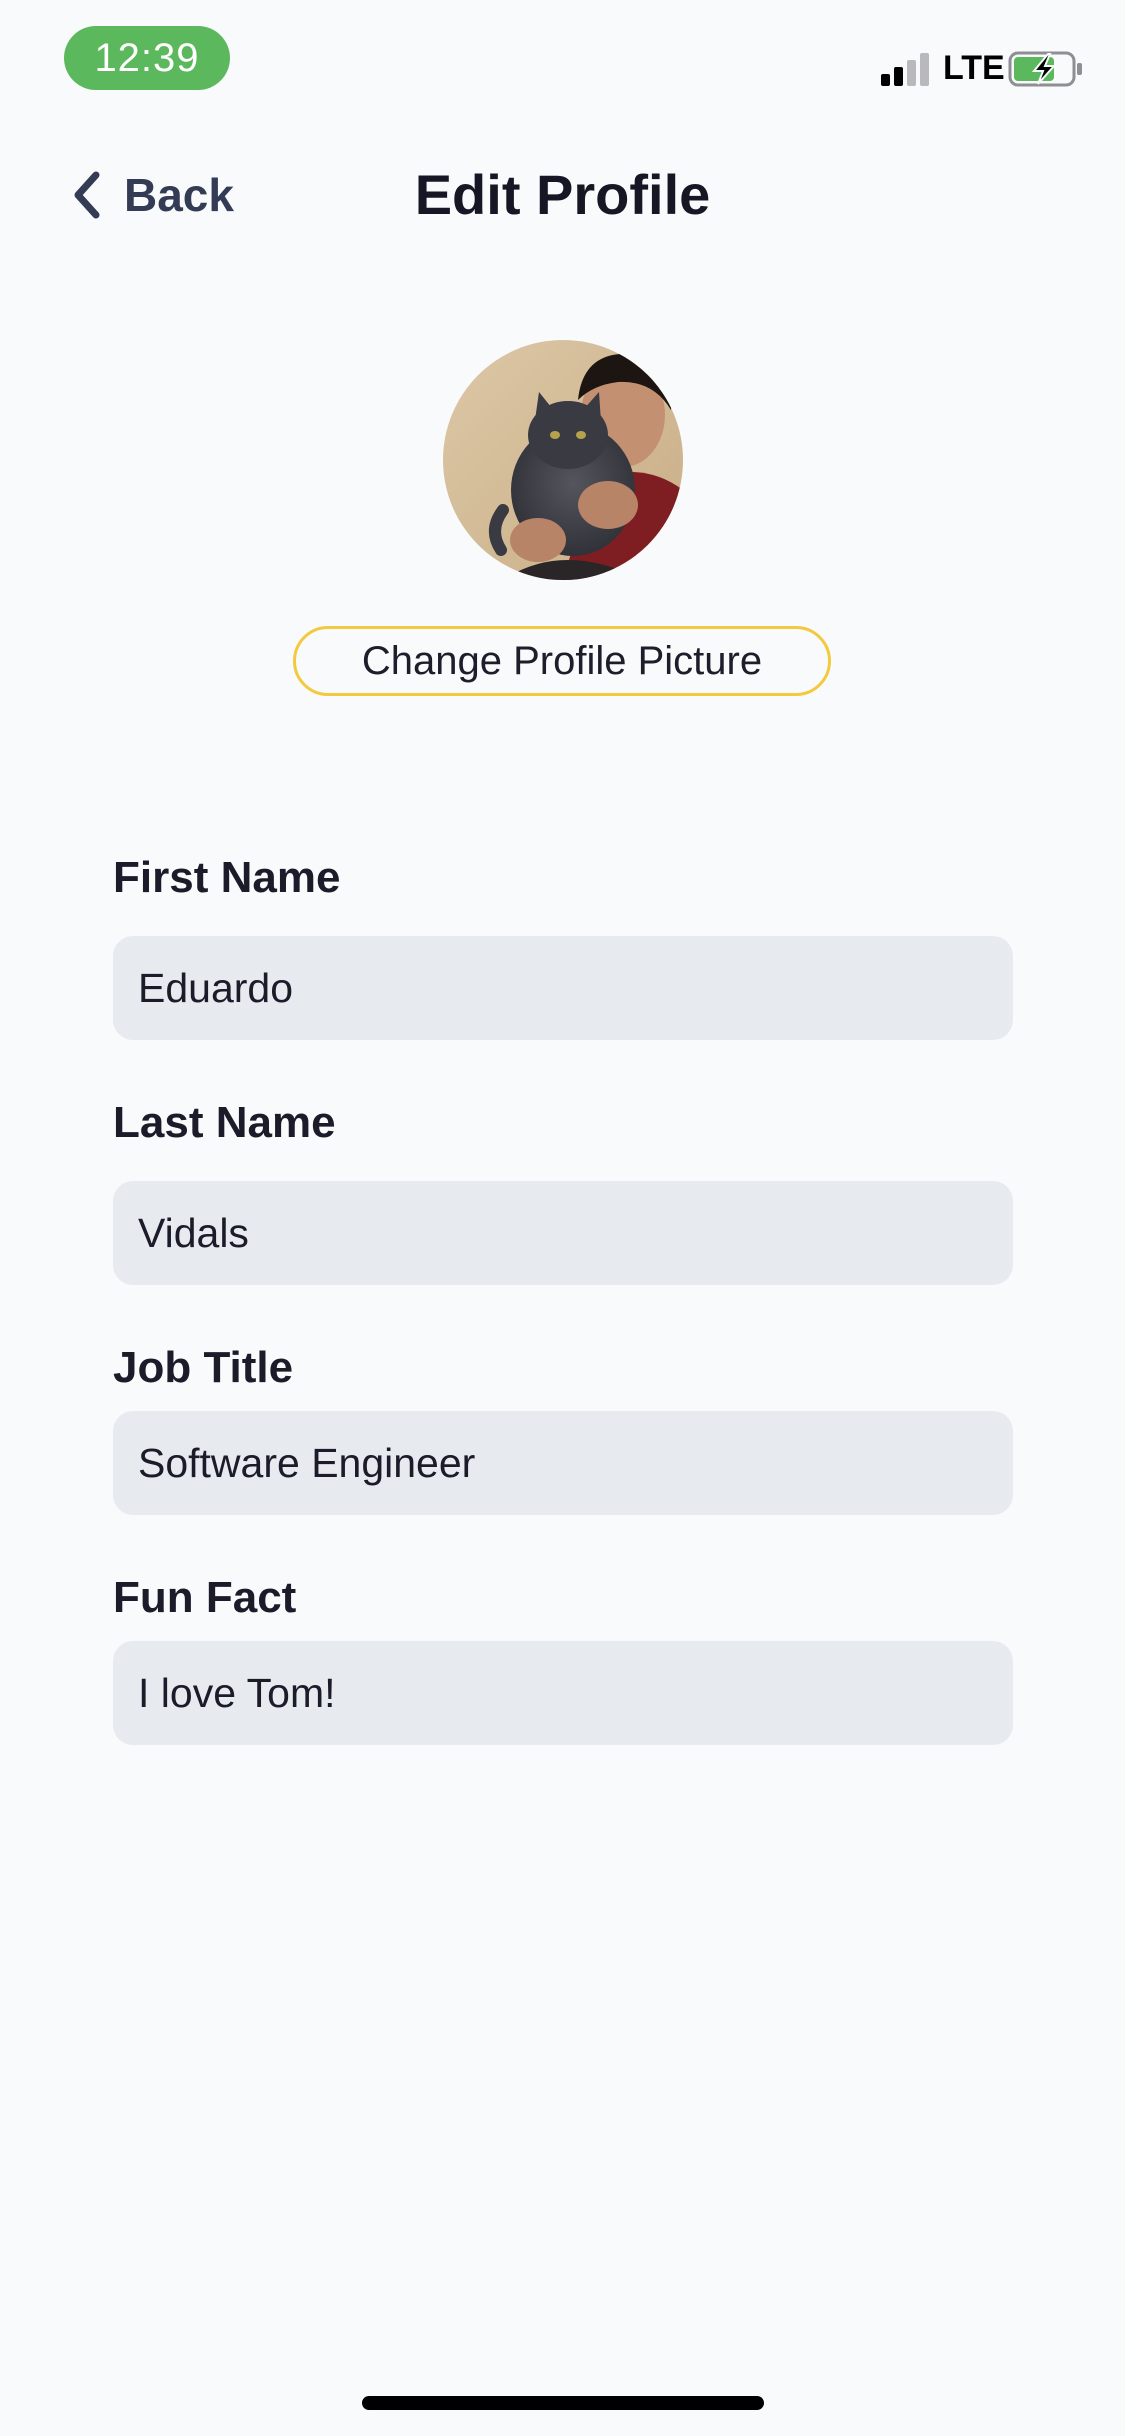 This screenshot has height=2436, width=1125. I want to click on battery-charging-icon, so click(1045, 69).